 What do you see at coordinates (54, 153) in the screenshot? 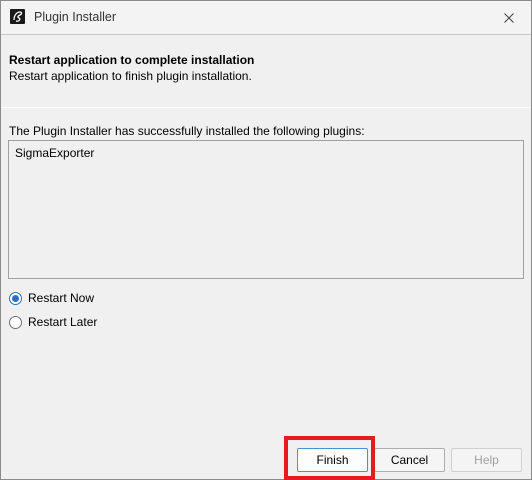
I see `list-item: SigmaExporter` at bounding box center [54, 153].